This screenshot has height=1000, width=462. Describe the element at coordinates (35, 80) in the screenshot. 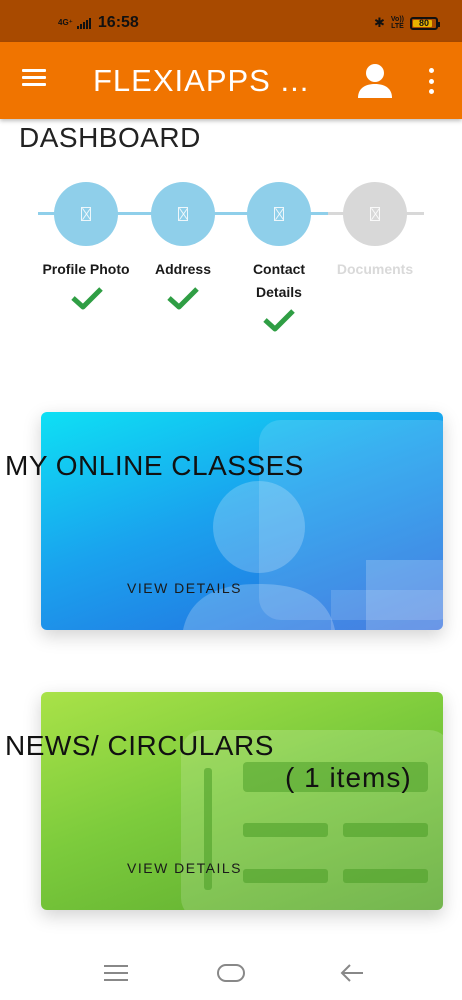

I see `hamburger-menu-icon` at that location.